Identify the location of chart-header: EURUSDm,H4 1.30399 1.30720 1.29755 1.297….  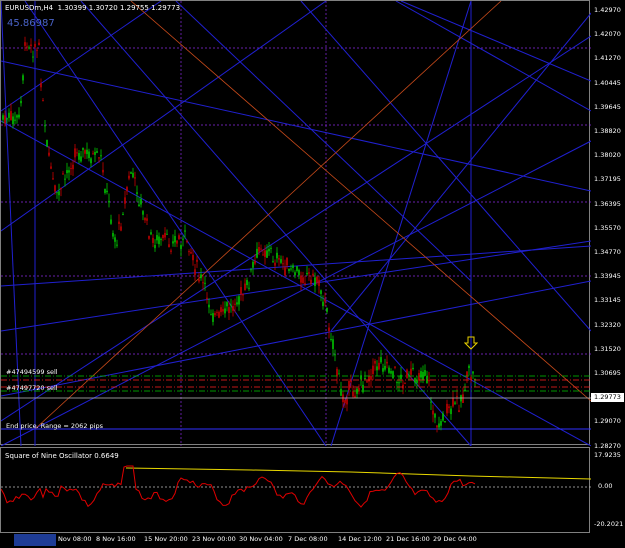
(92, 8).